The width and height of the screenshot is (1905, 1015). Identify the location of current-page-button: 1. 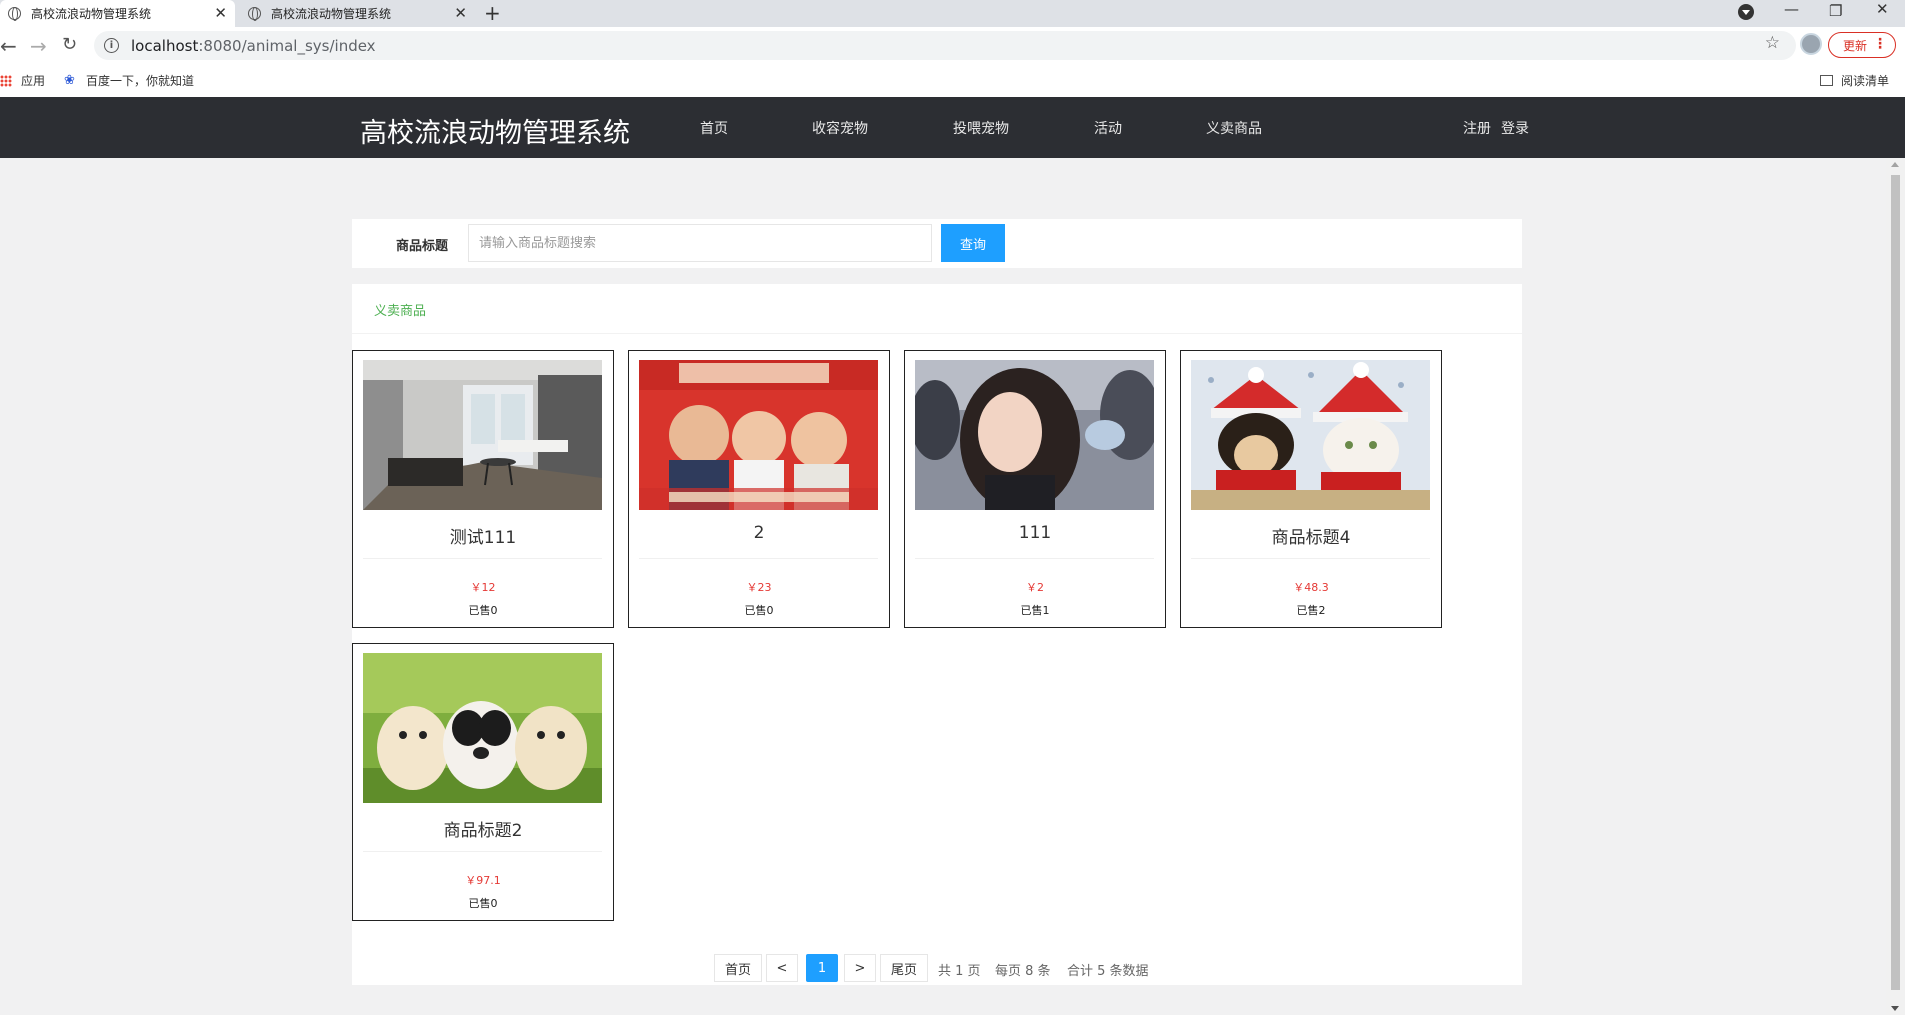
(822, 968).